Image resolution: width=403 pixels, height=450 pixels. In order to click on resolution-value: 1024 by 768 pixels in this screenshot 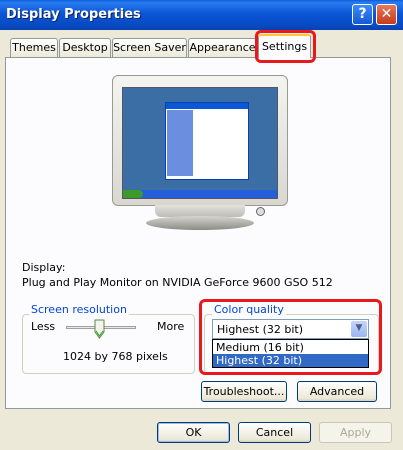, I will do `click(115, 356)`.